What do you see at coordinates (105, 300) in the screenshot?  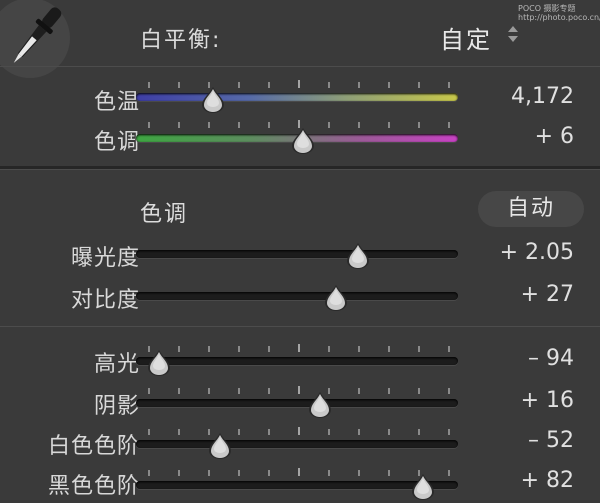 I see `contrast-label: 对比度` at bounding box center [105, 300].